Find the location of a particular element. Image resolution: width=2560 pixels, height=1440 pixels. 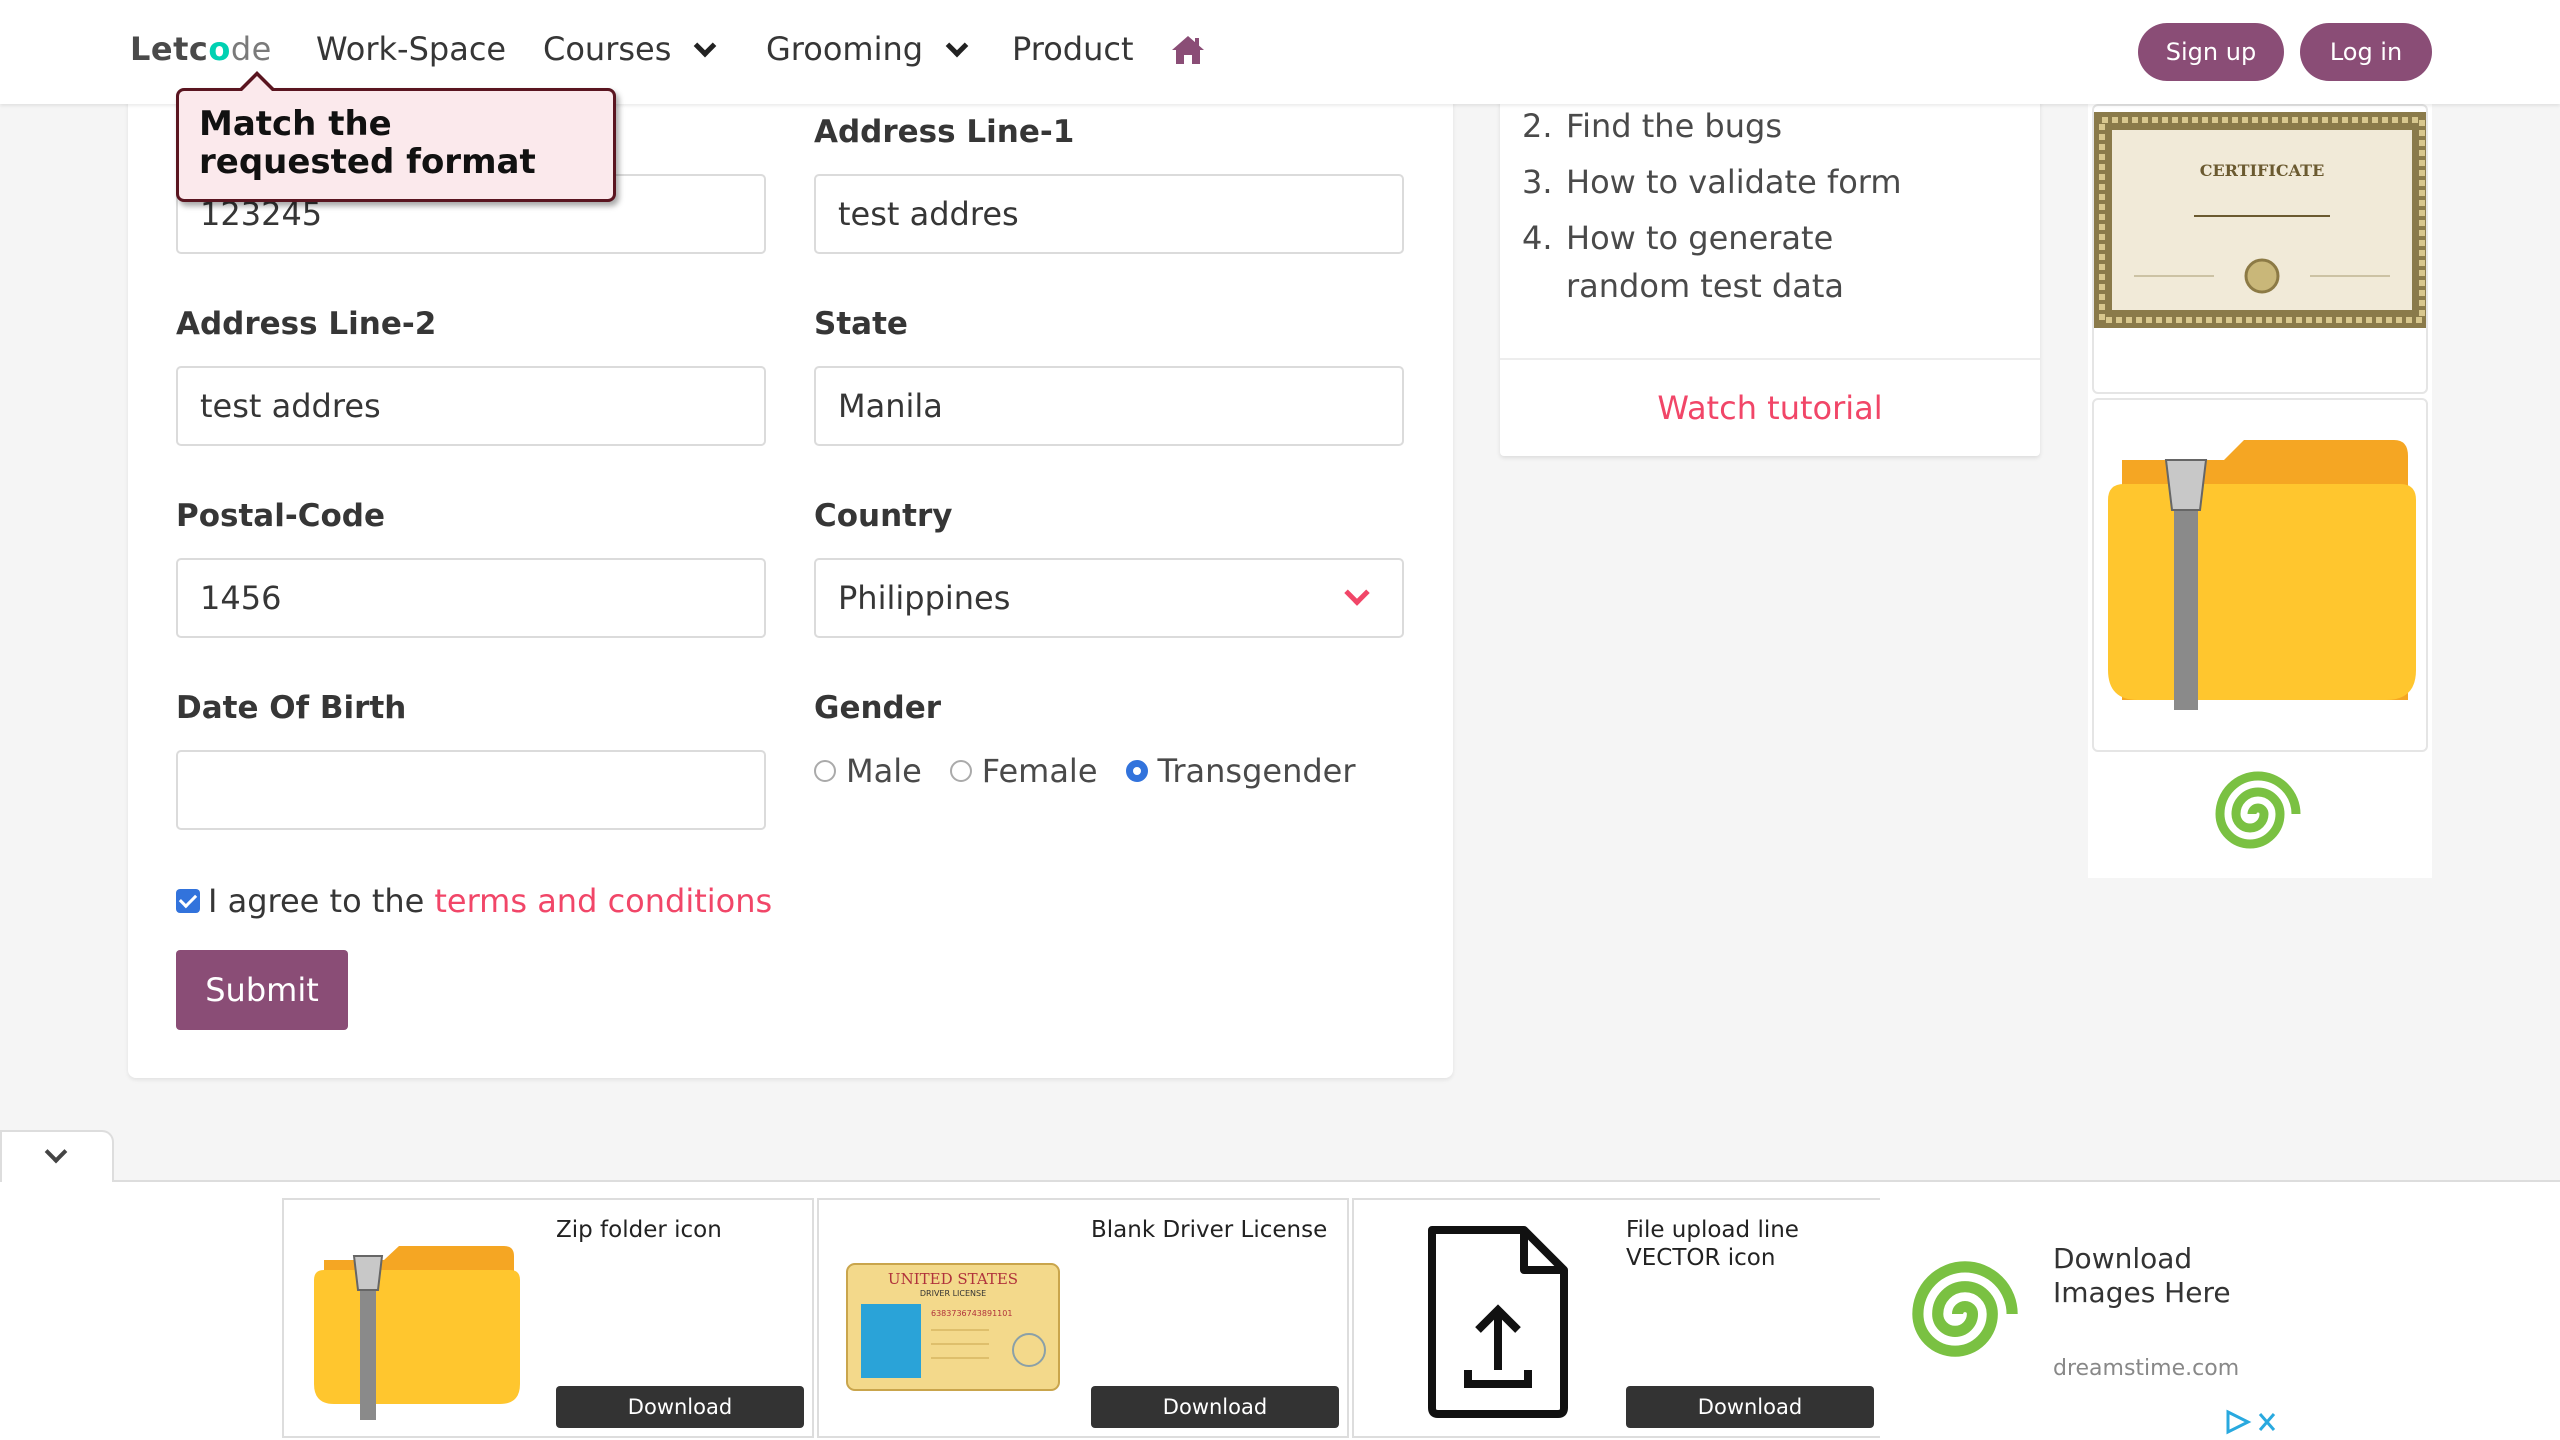

certificate-image: CERTIFICATE is located at coordinates (2260, 220).